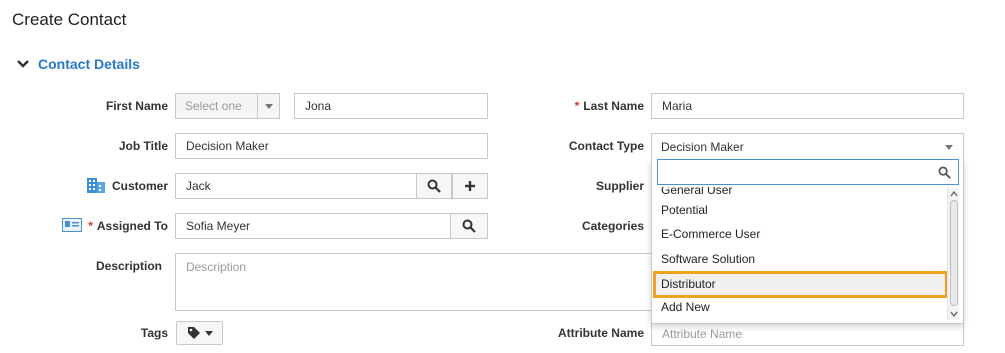 The image size is (1005, 353). What do you see at coordinates (954, 194) in the screenshot?
I see `chevron-up-icon` at bounding box center [954, 194].